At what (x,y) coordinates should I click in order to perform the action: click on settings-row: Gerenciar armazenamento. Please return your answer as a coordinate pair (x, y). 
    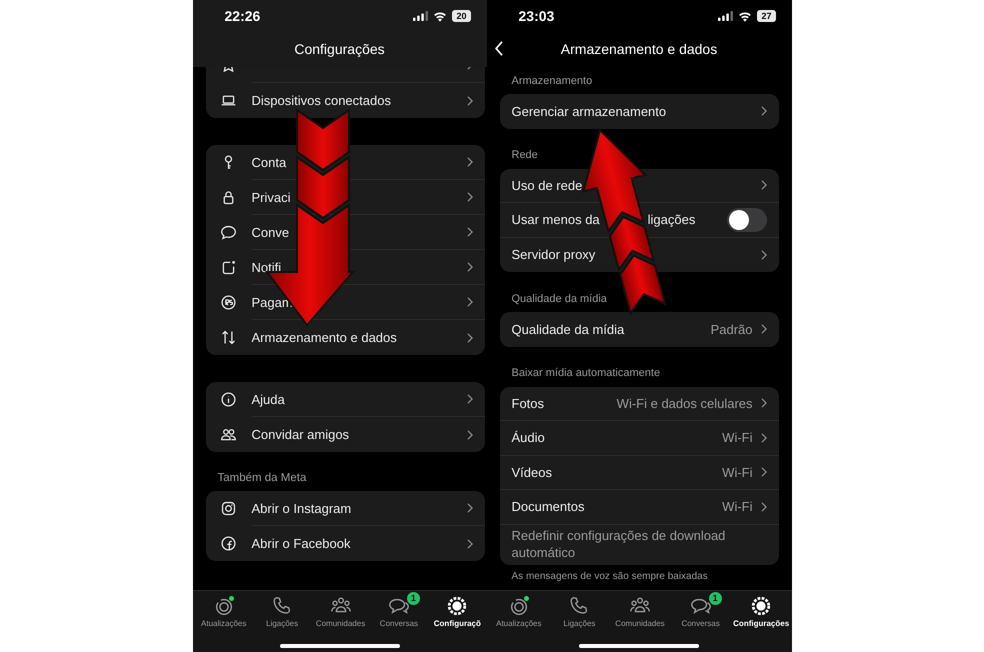
    Looking at the image, I should click on (639, 111).